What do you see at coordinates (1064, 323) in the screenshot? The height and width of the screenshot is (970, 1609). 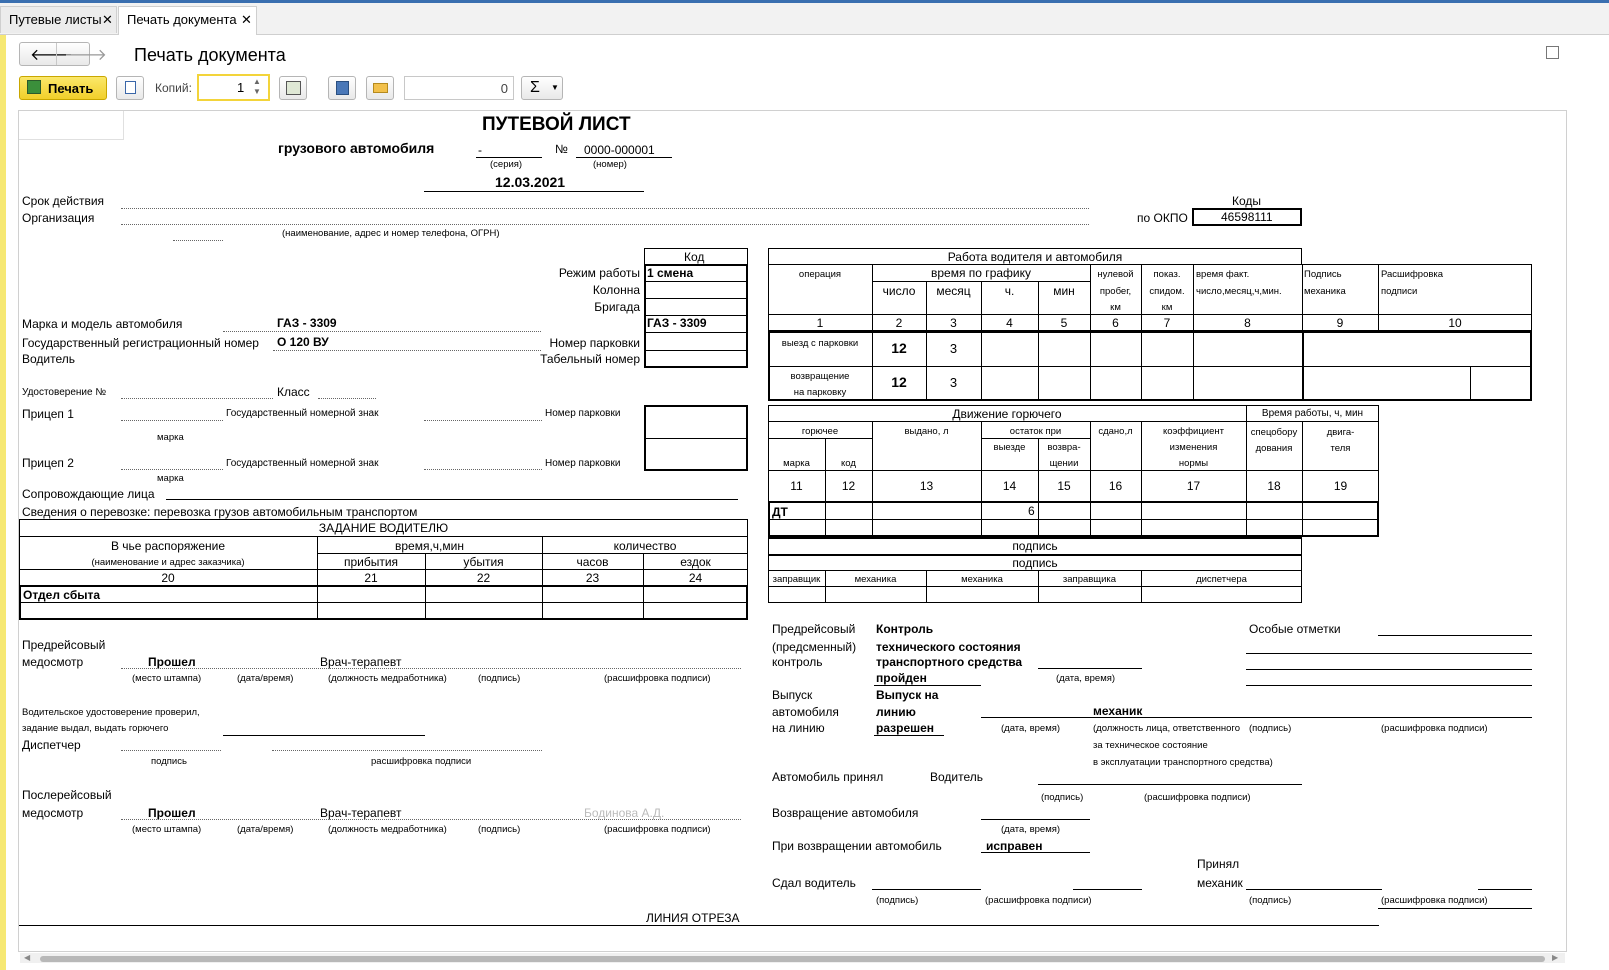 I see `work-num: 5` at bounding box center [1064, 323].